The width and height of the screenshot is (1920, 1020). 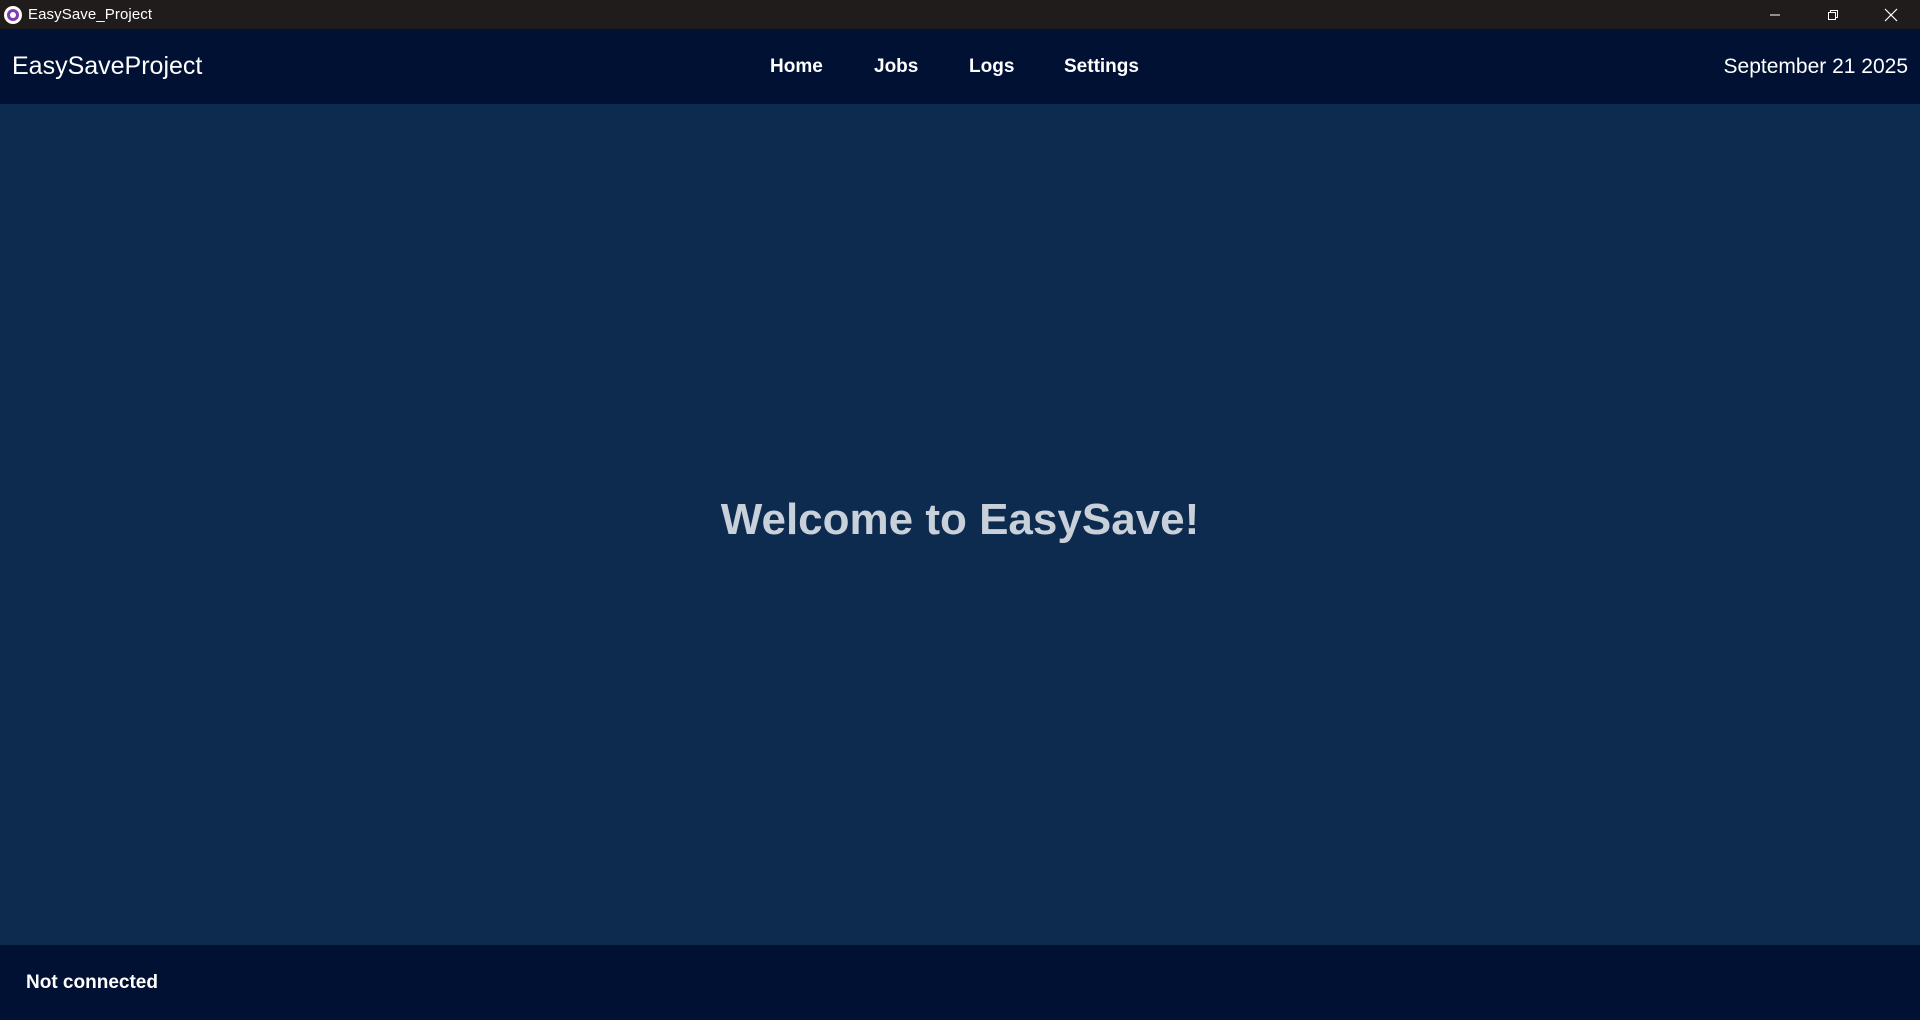 I want to click on app-icon, so click(x=13, y=14).